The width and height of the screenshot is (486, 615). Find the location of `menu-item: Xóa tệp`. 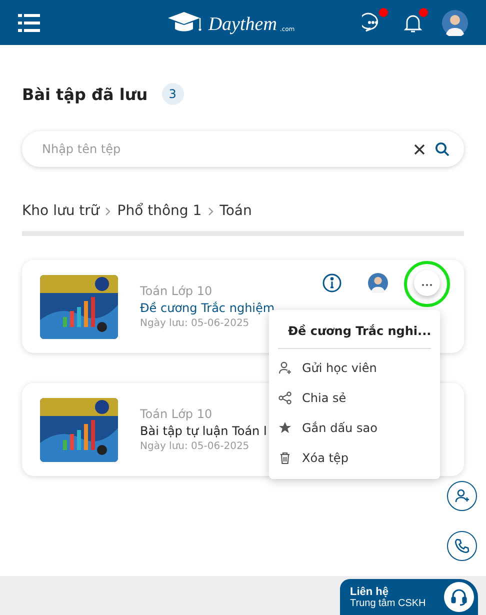

menu-item: Xóa tệp is located at coordinates (325, 458).